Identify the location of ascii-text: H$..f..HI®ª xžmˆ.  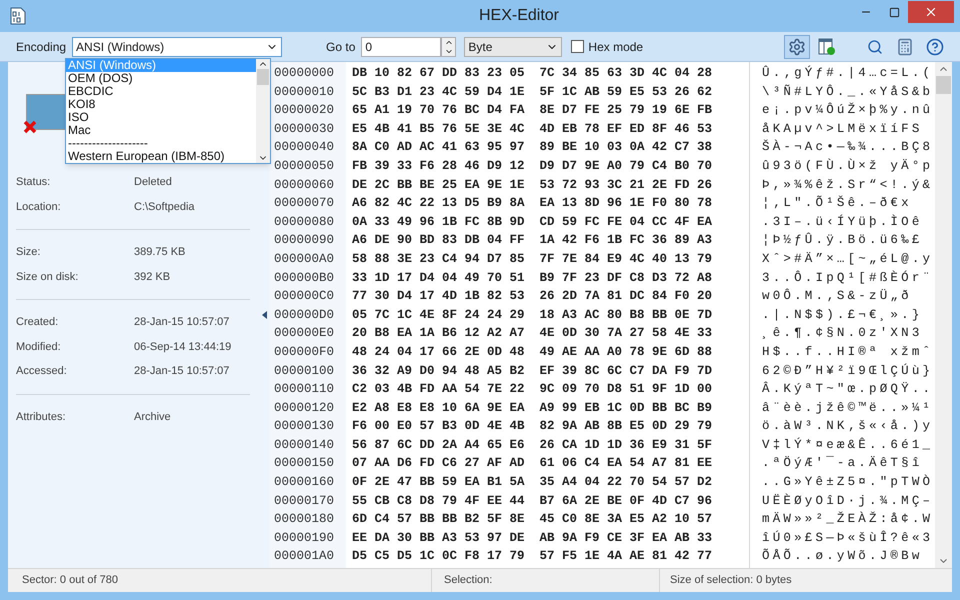
(848, 352).